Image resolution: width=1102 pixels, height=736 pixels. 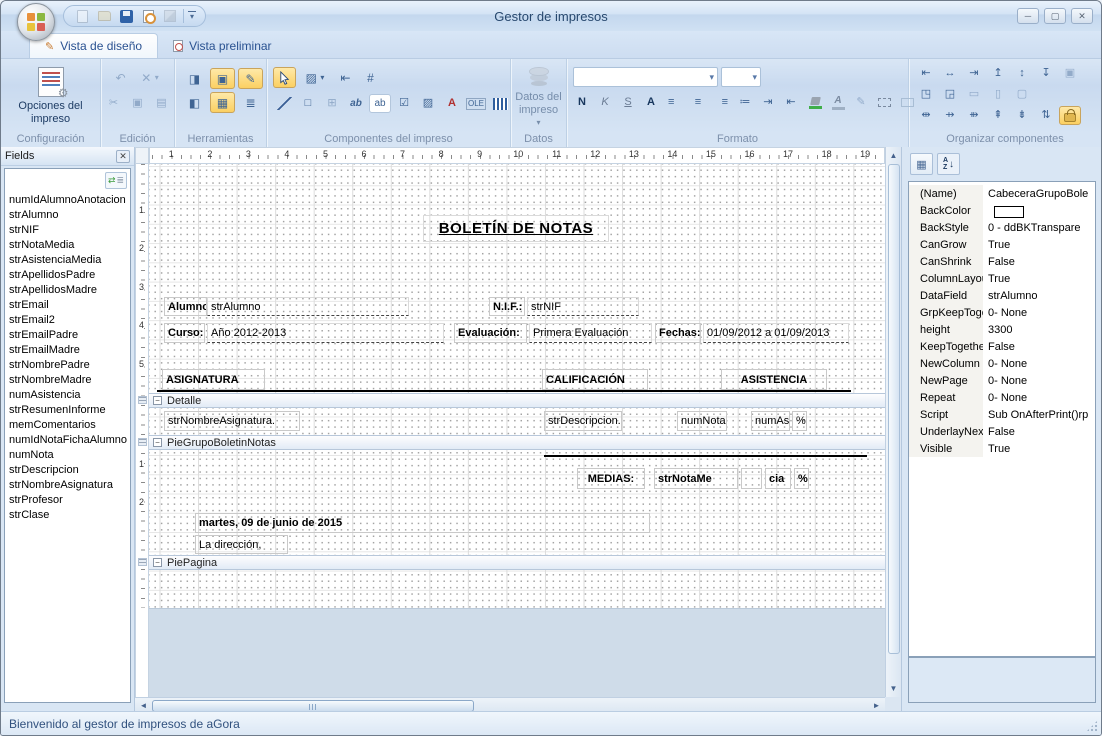 I want to click on decrease-hspacing-button: ⇻, so click(x=974, y=115).